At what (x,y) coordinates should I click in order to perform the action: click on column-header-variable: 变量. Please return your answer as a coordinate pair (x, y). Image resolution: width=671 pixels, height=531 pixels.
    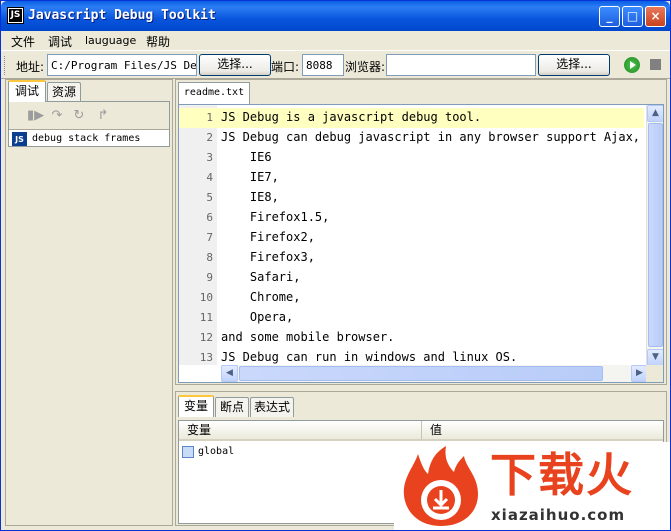
    Looking at the image, I should click on (300, 431).